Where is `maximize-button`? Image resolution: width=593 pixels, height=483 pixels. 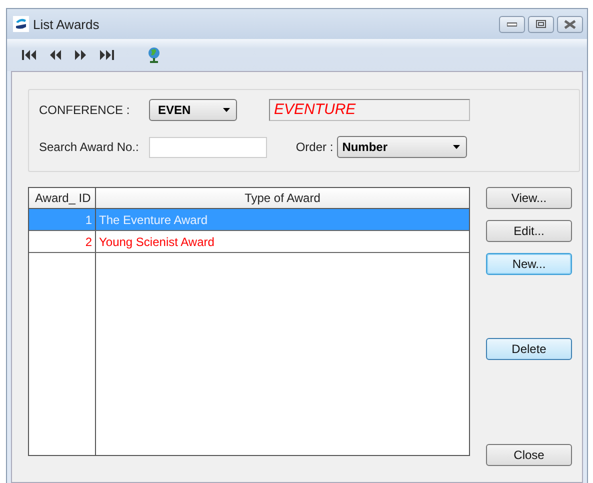 maximize-button is located at coordinates (541, 24).